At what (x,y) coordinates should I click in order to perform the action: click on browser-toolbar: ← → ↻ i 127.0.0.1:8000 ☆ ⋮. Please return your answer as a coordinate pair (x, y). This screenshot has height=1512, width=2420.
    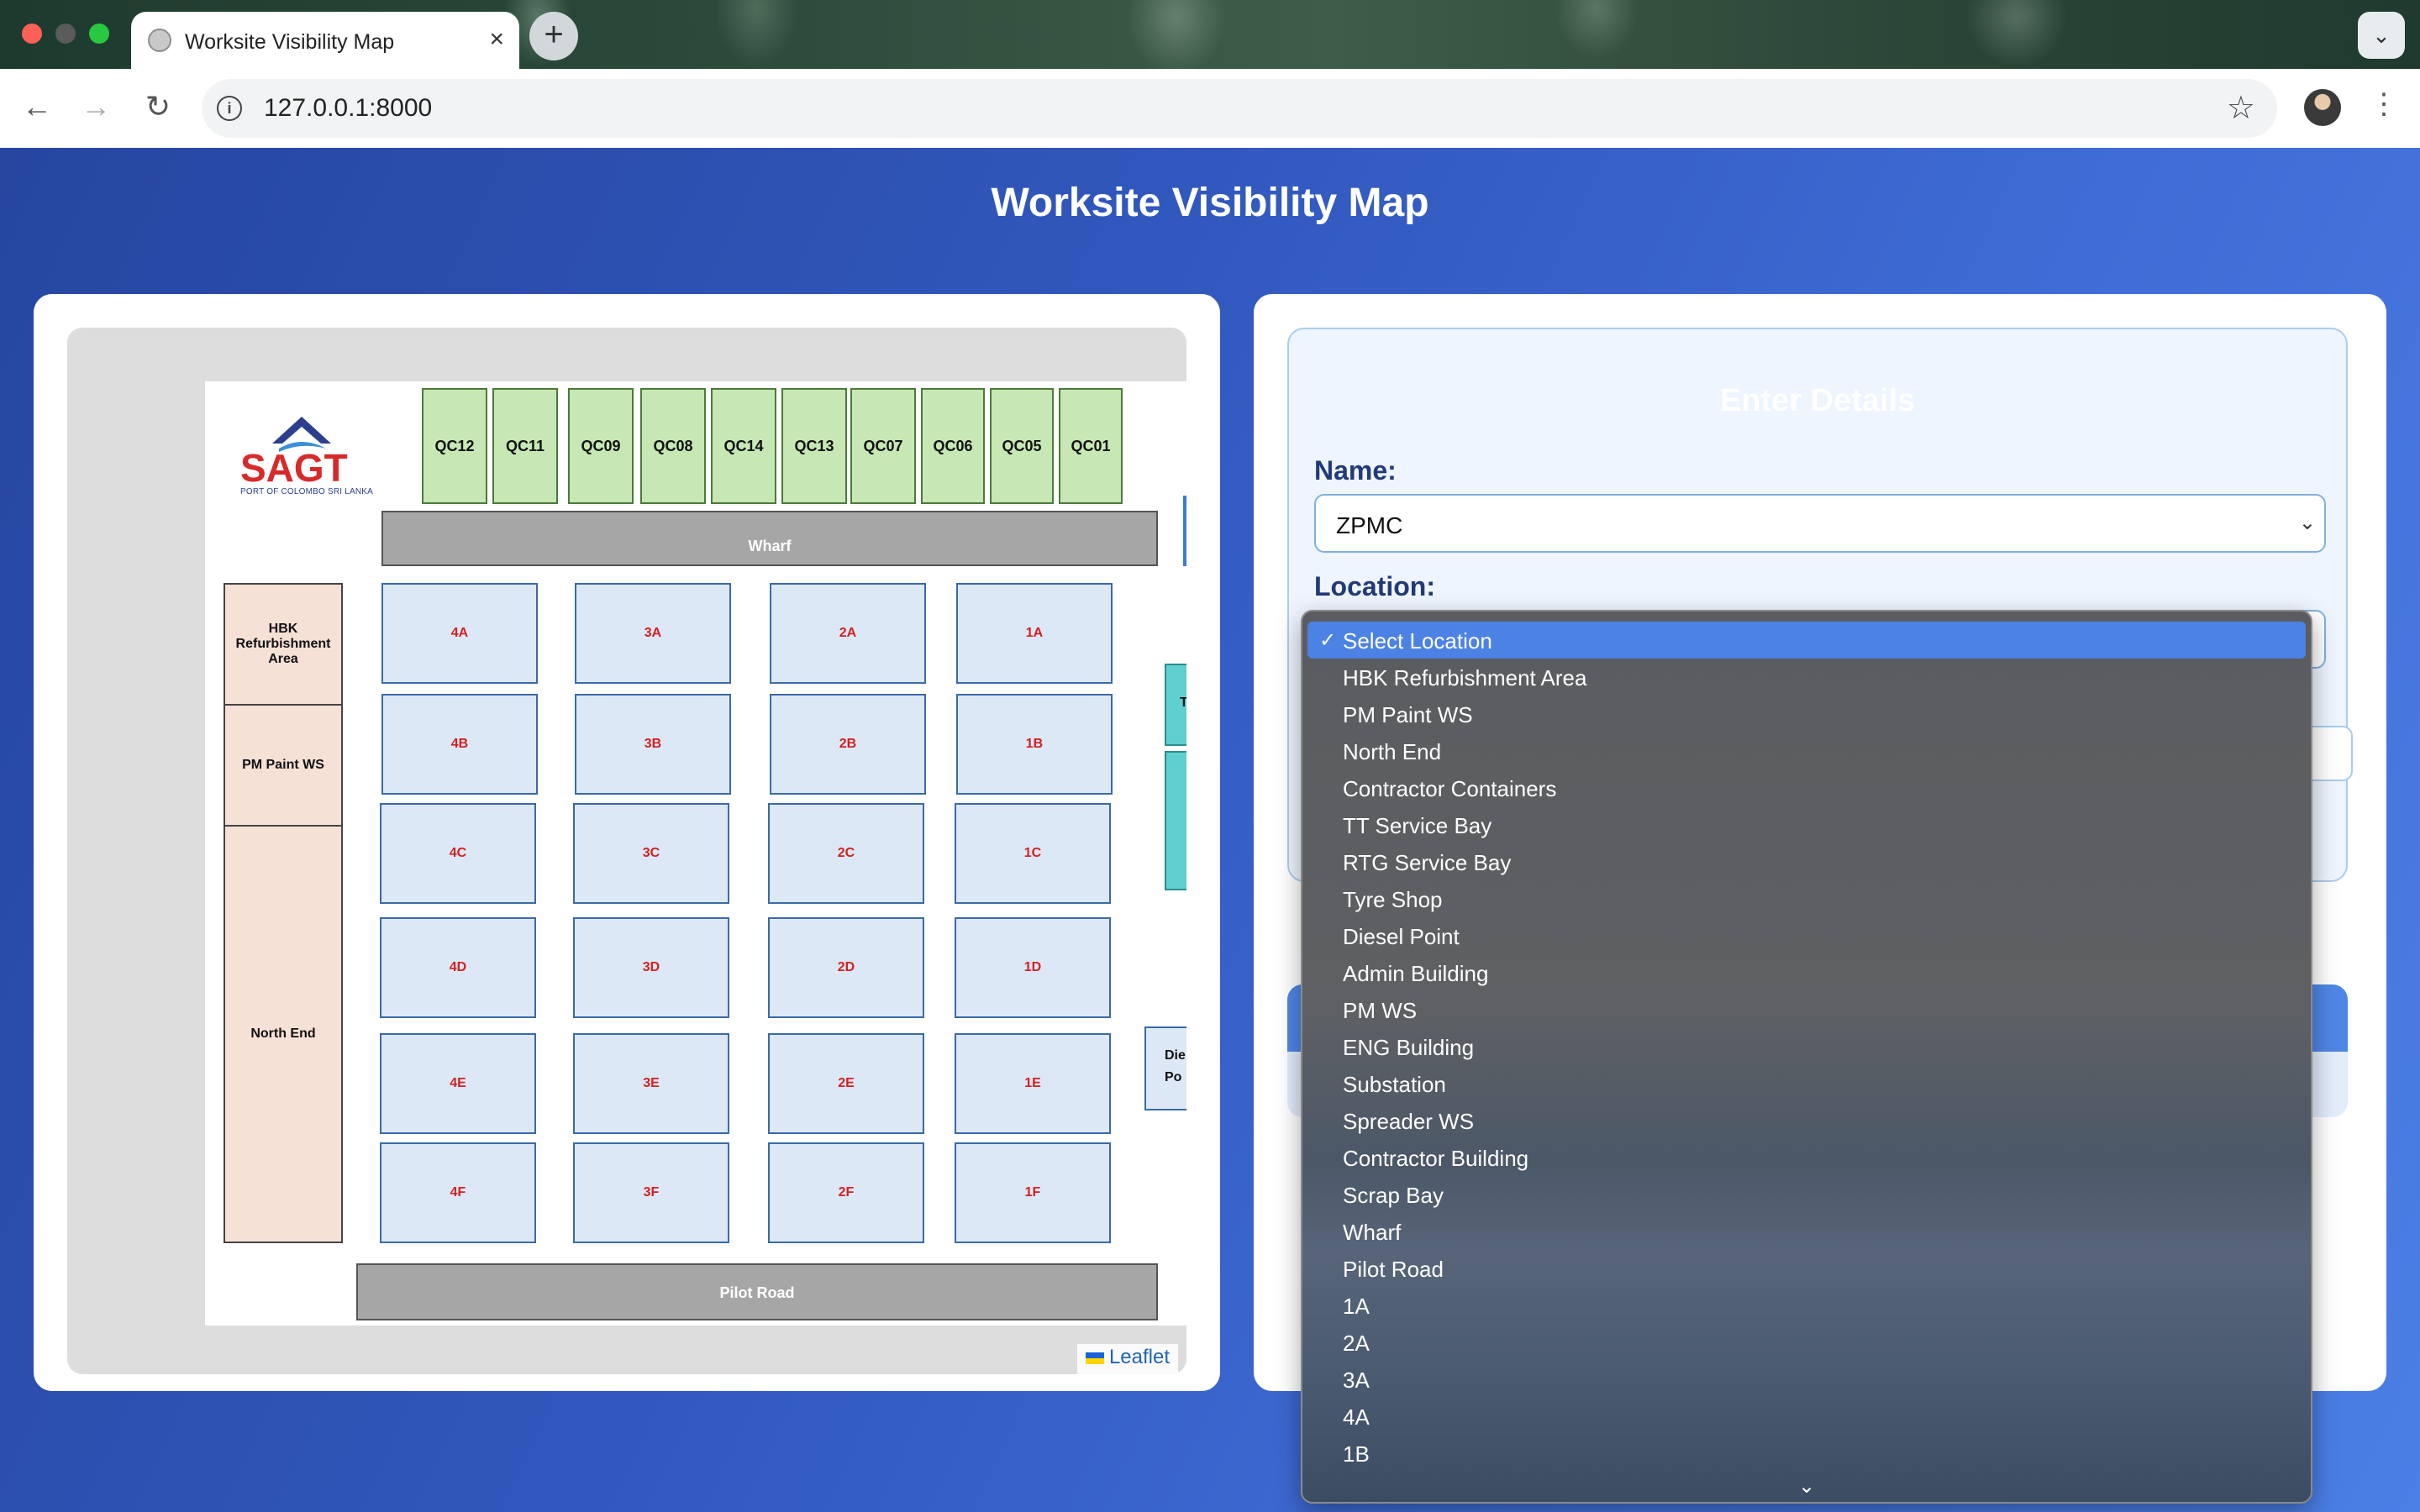
    Looking at the image, I should click on (1210, 109).